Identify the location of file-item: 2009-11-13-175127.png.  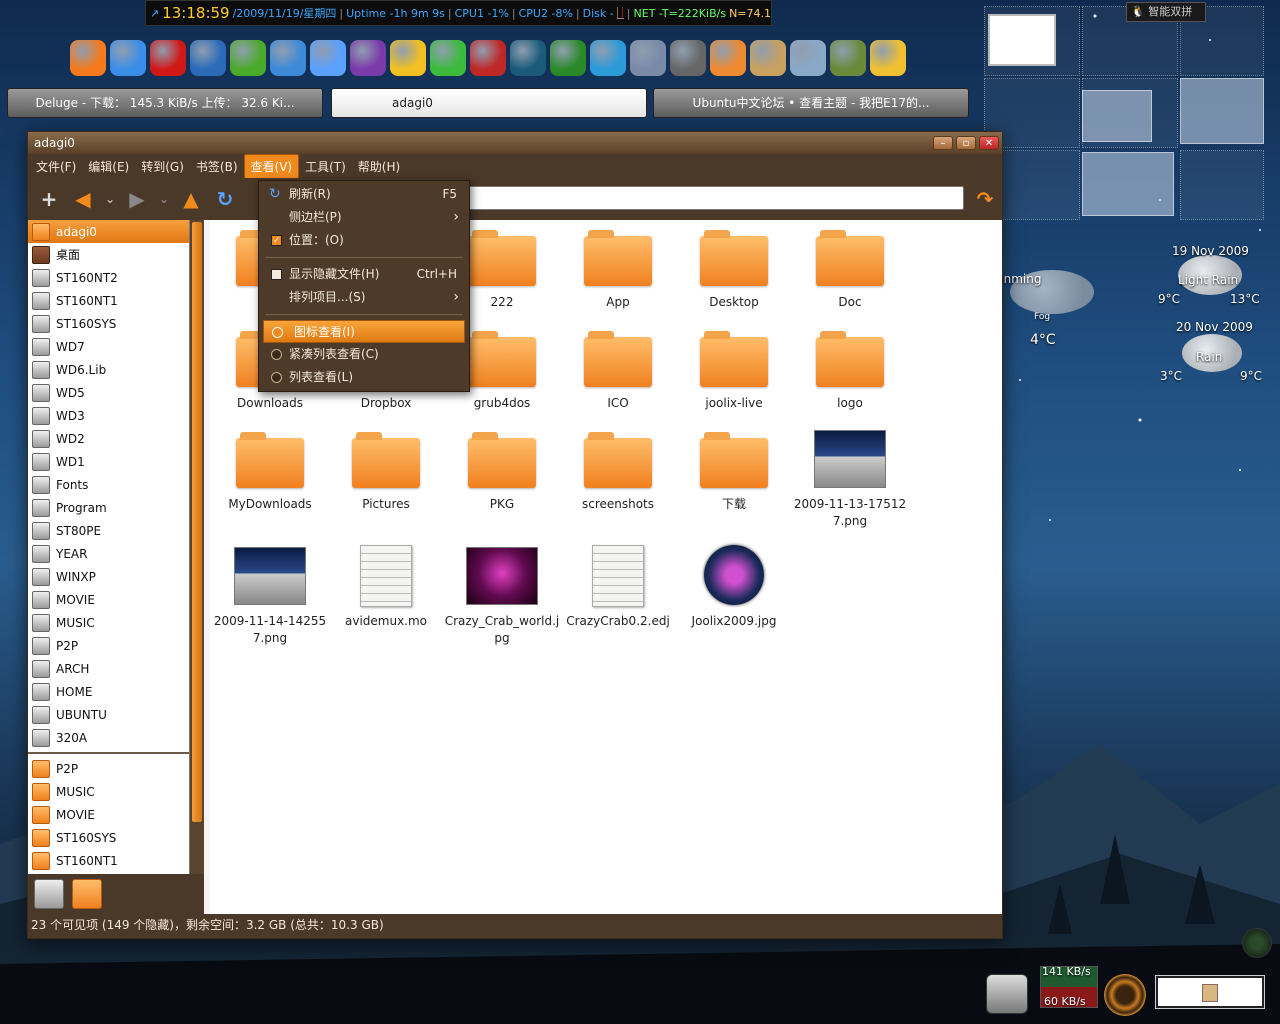
(850, 479).